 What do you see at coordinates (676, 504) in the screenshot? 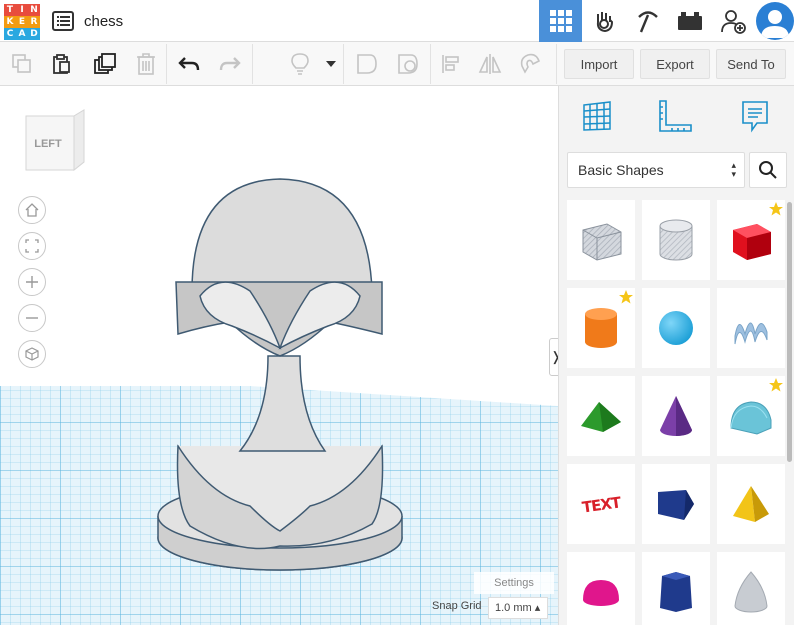
I see `shape-wedge` at bounding box center [676, 504].